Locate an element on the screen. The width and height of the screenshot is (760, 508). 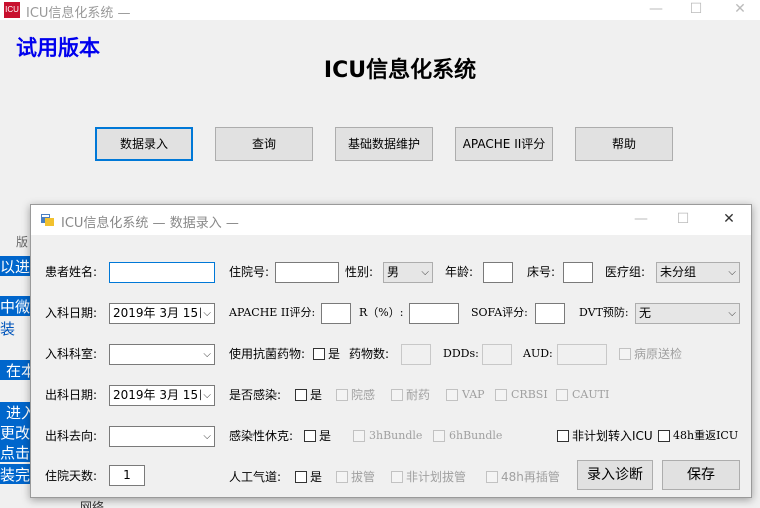
sofa-score-label: SOFA评分: is located at coordinates (499, 312).